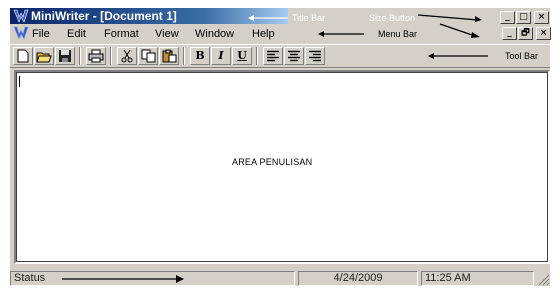 This screenshot has width=560, height=289. Describe the element at coordinates (268, 18) in the screenshot. I see `title-bar-annotation-arrow` at that location.